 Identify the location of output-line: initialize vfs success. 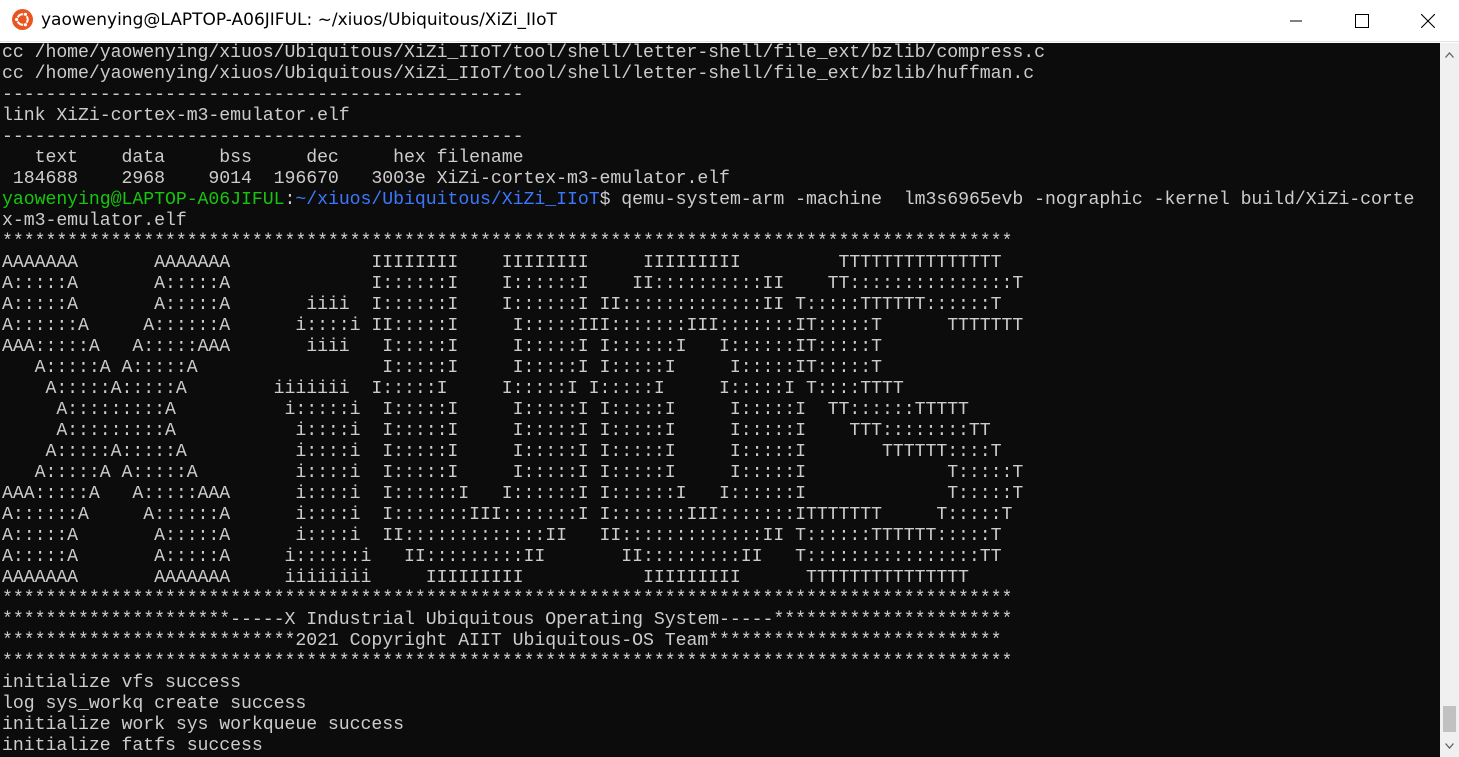
(122, 683).